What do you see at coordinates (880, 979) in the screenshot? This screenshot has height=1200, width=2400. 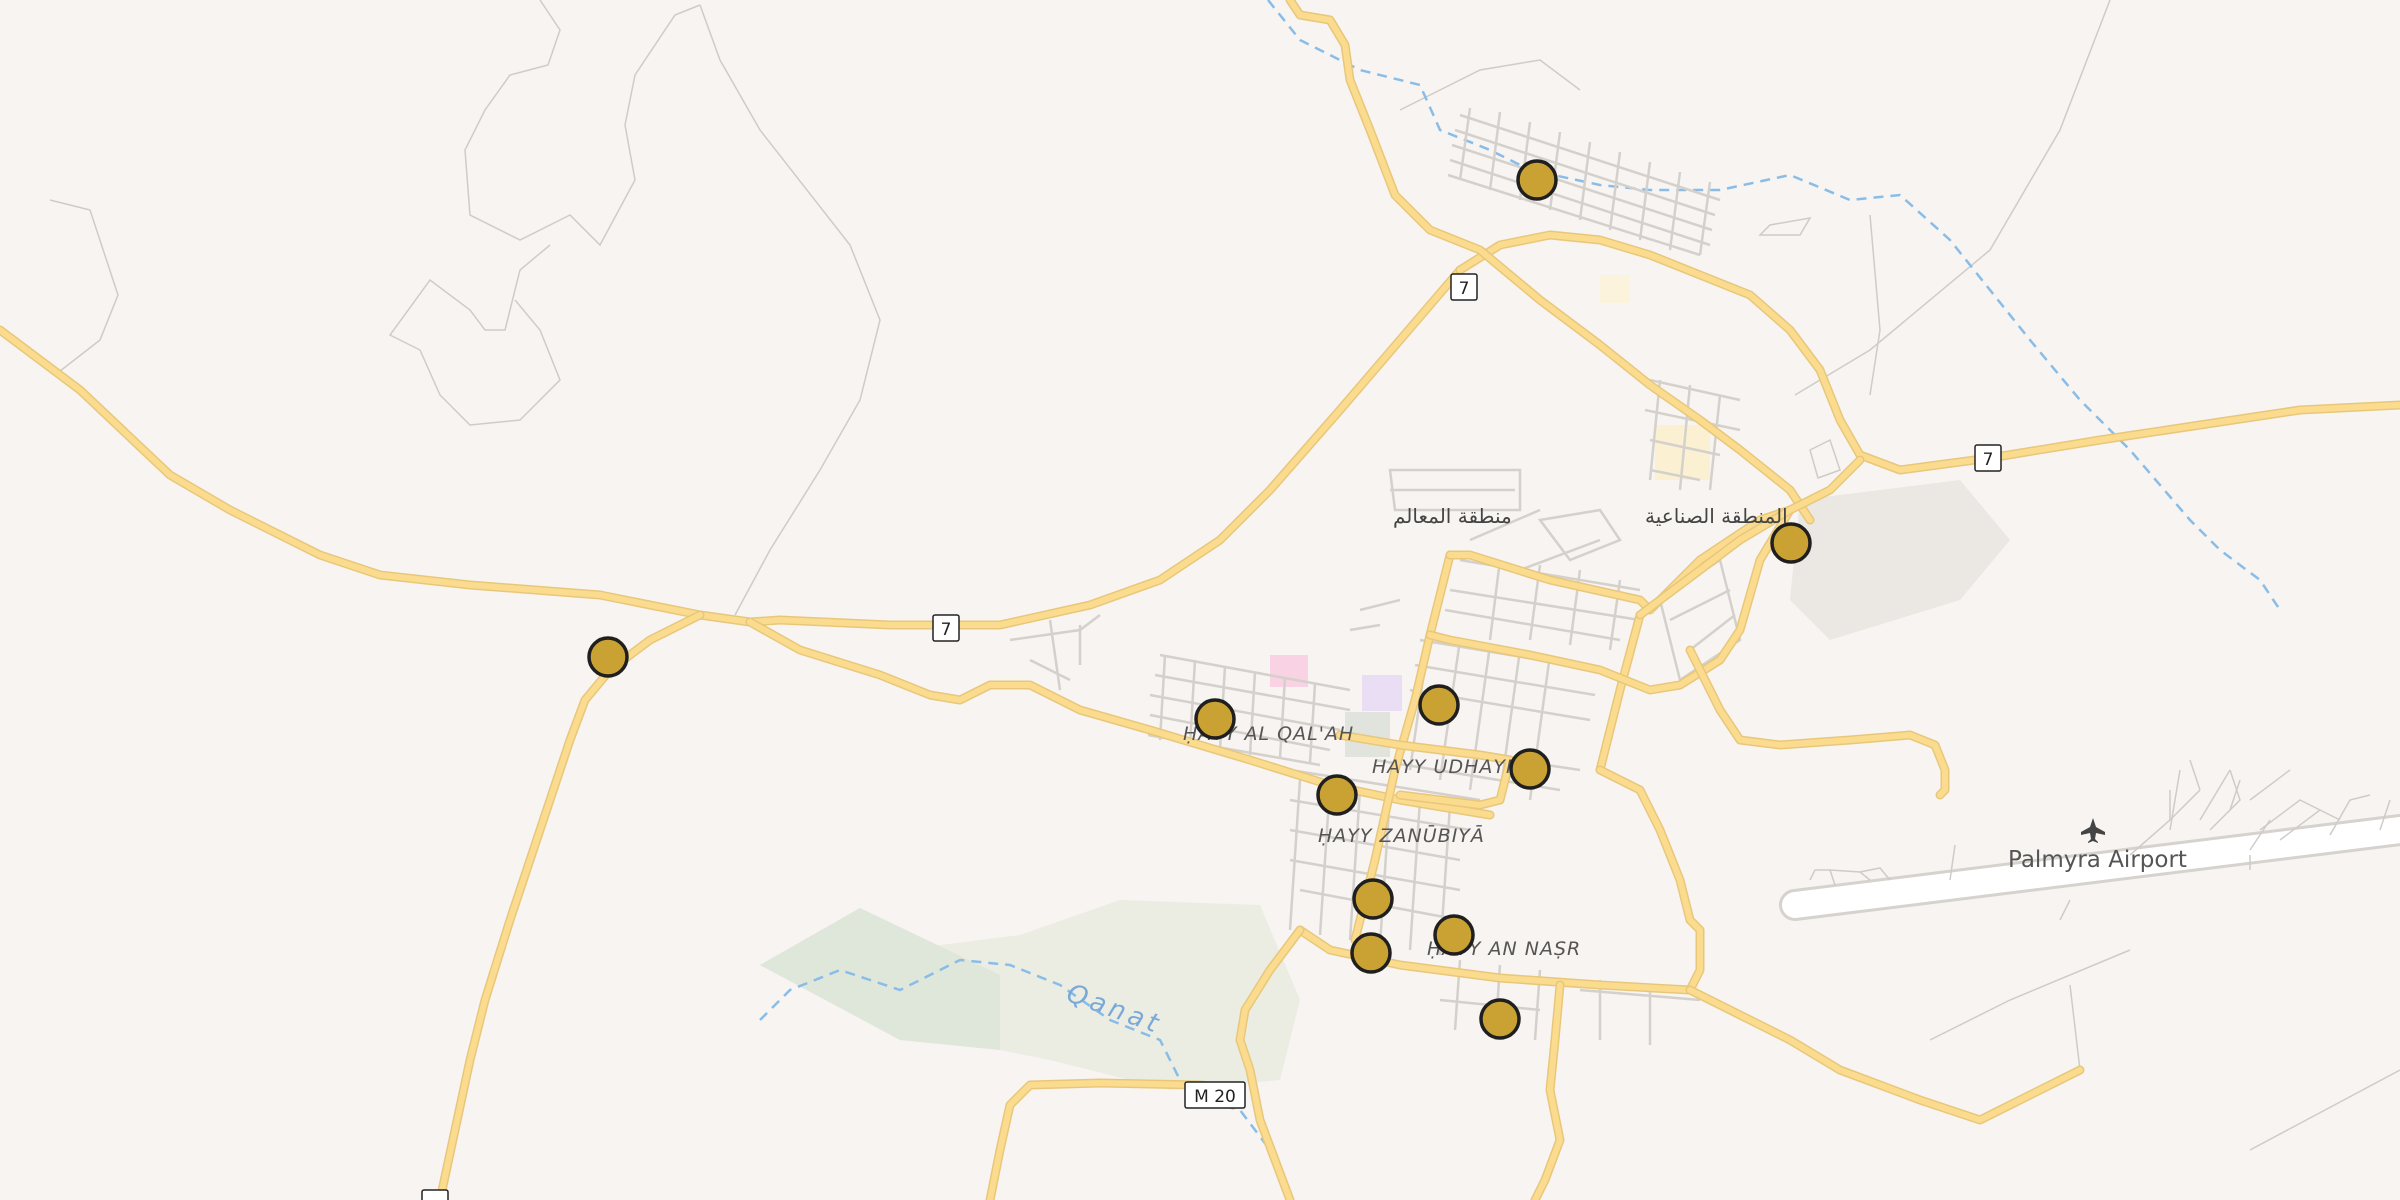 I see `farm-area` at bounding box center [880, 979].